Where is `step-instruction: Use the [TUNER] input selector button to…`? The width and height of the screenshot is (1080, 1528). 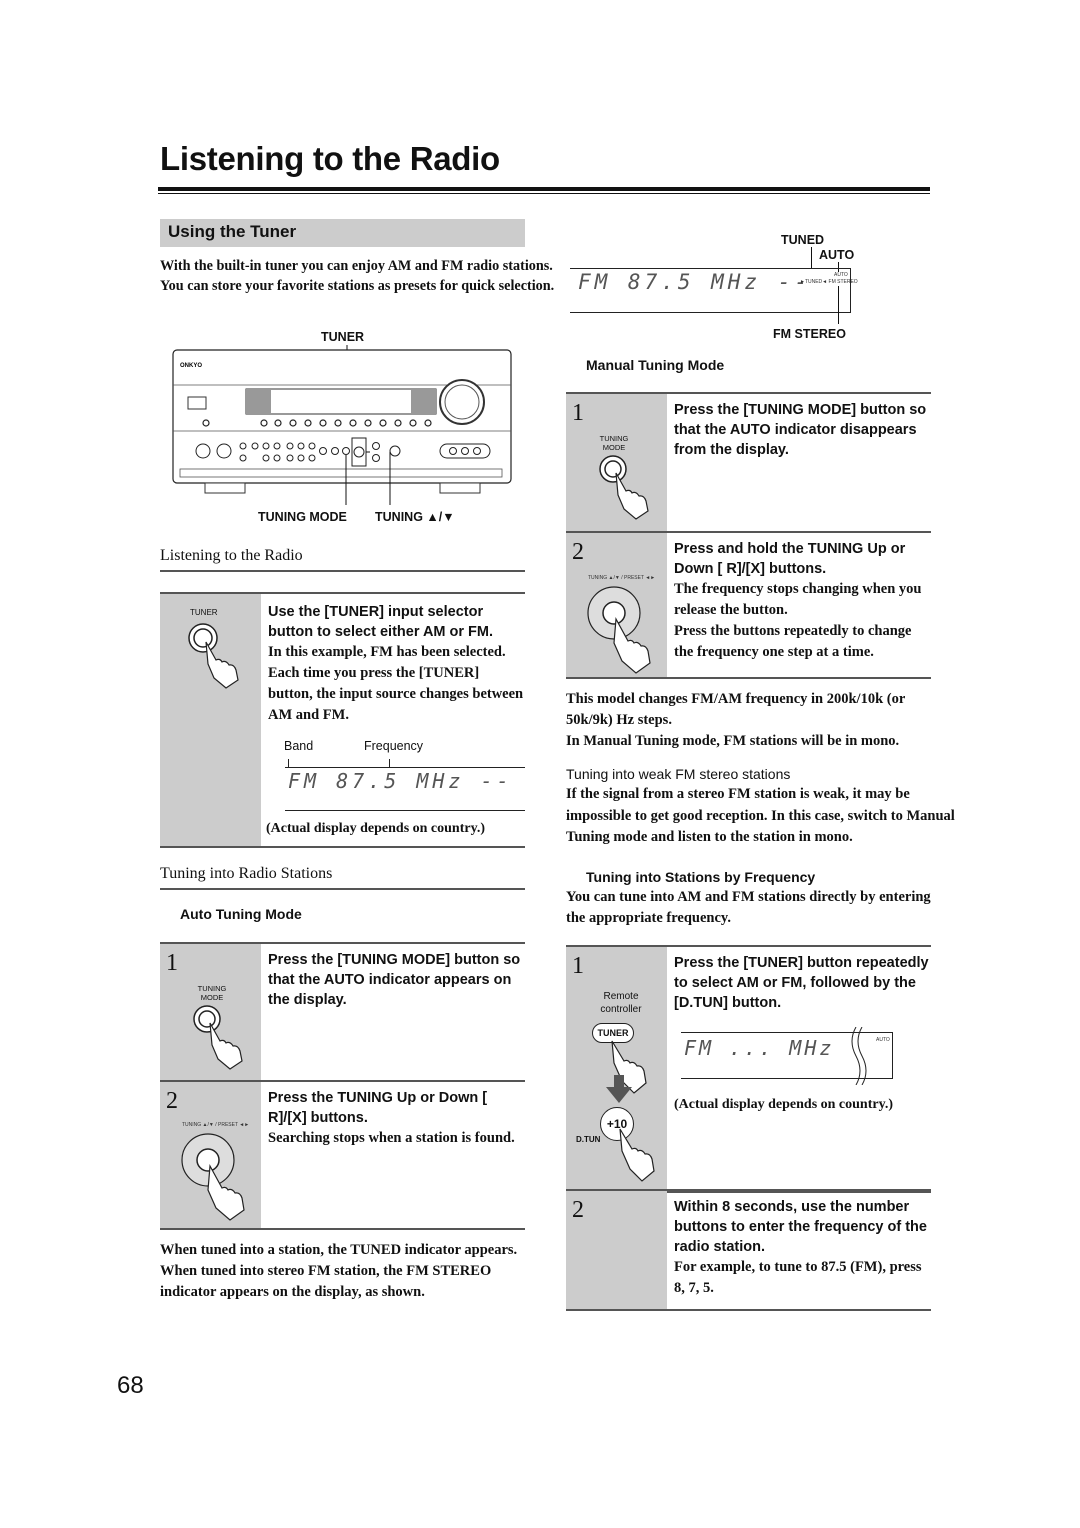
step-instruction: Use the [TUNER] input selector button to… is located at coordinates (381, 622).